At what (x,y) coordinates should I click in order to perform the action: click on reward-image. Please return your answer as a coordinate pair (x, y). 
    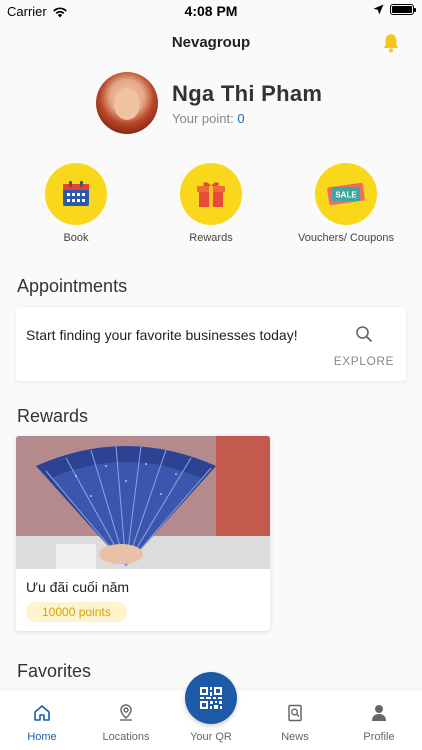
    Looking at the image, I should click on (143, 502).